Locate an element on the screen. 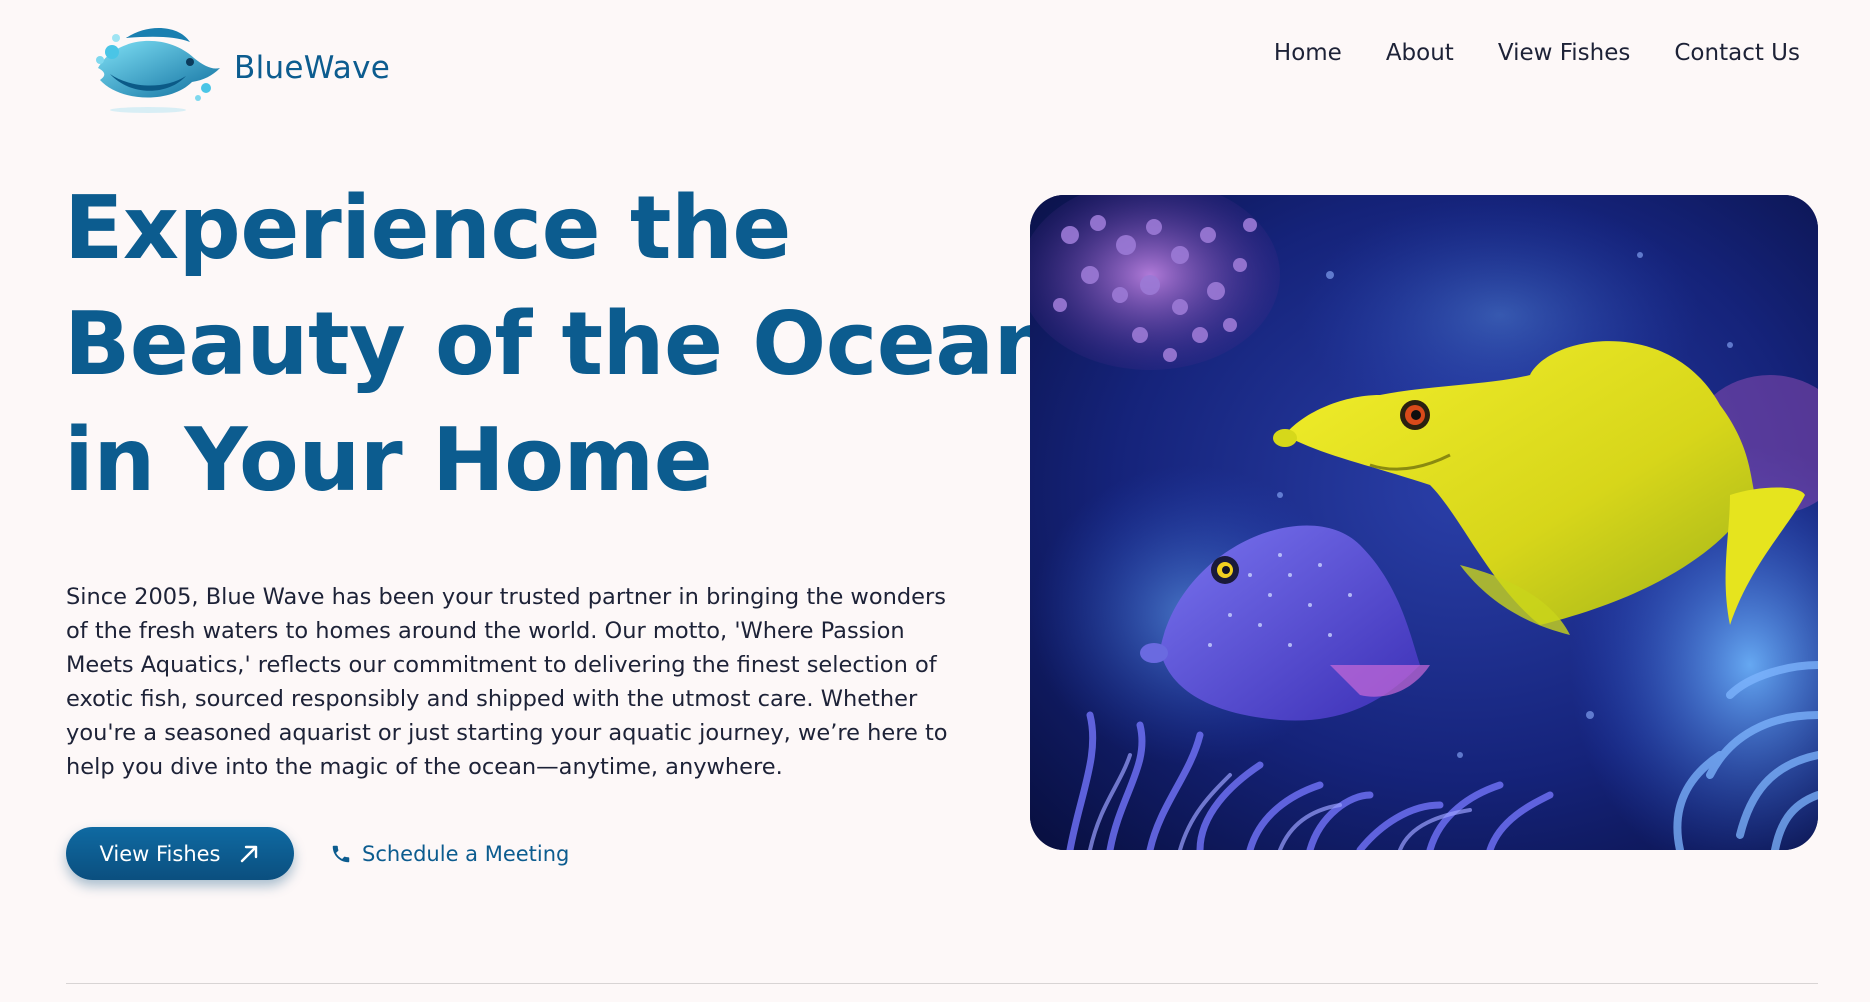 This screenshot has width=1870, height=1002. nav-item-home: Home is located at coordinates (1308, 53).